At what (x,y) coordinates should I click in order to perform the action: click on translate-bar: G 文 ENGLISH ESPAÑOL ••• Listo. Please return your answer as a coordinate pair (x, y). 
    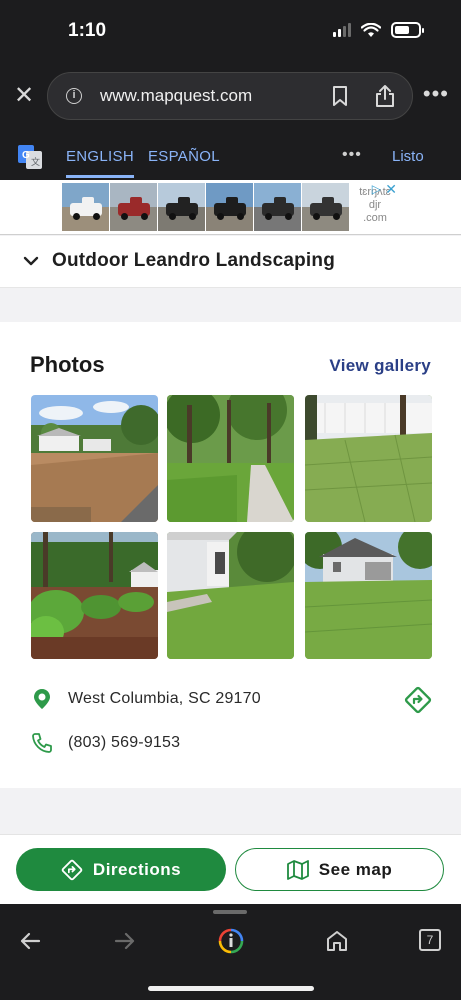
    Looking at the image, I should click on (230, 156).